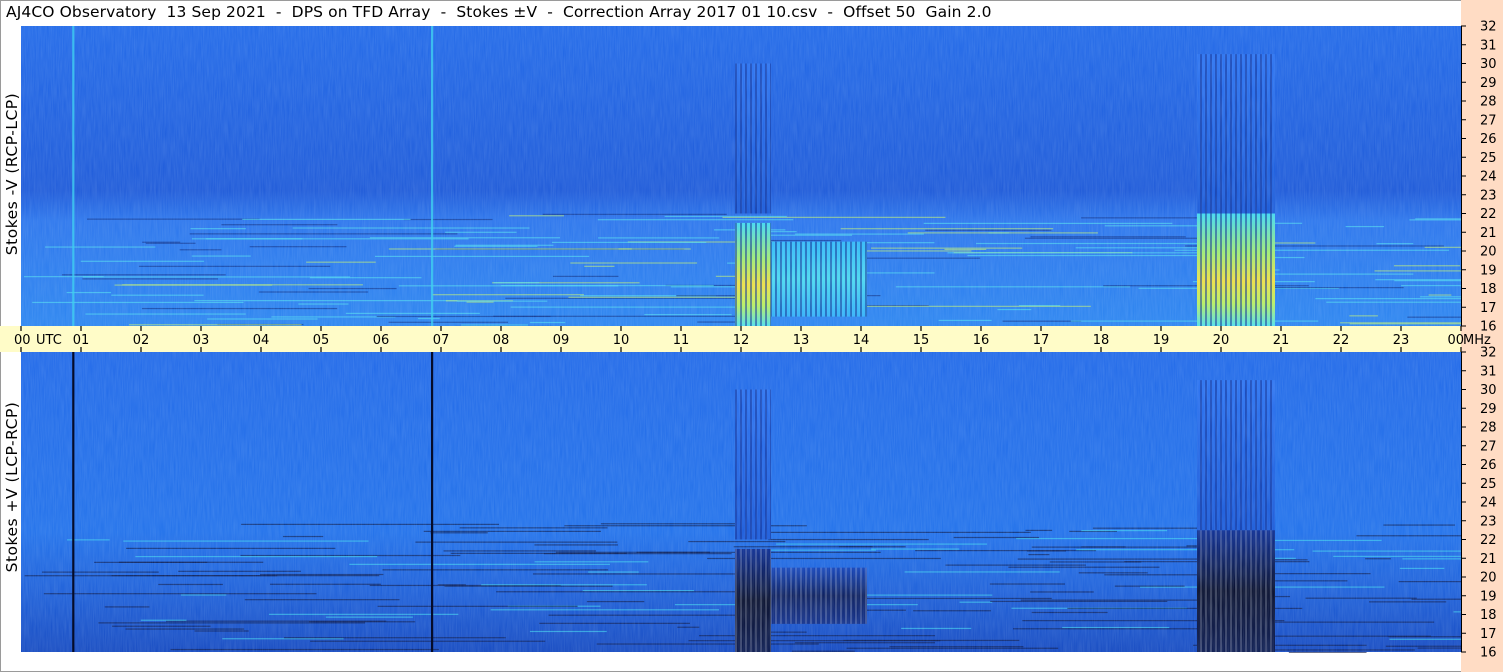 The width and height of the screenshot is (1503, 672). What do you see at coordinates (1161, 340) in the screenshot?
I see `time-tick-label: 19` at bounding box center [1161, 340].